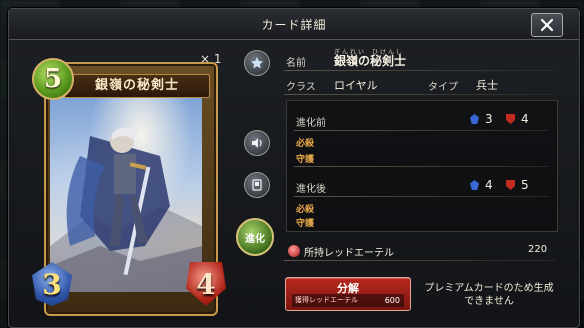 The height and width of the screenshot is (328, 584). I want to click on speaker-icon, so click(257, 143).